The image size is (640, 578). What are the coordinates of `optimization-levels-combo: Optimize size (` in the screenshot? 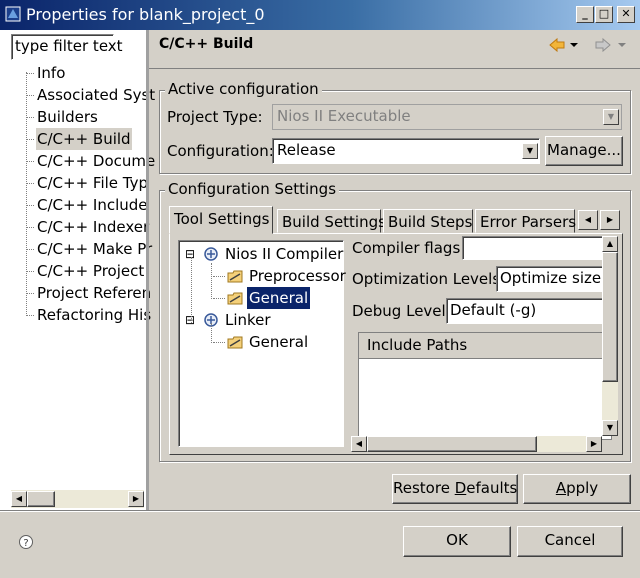 It's located at (554, 279).